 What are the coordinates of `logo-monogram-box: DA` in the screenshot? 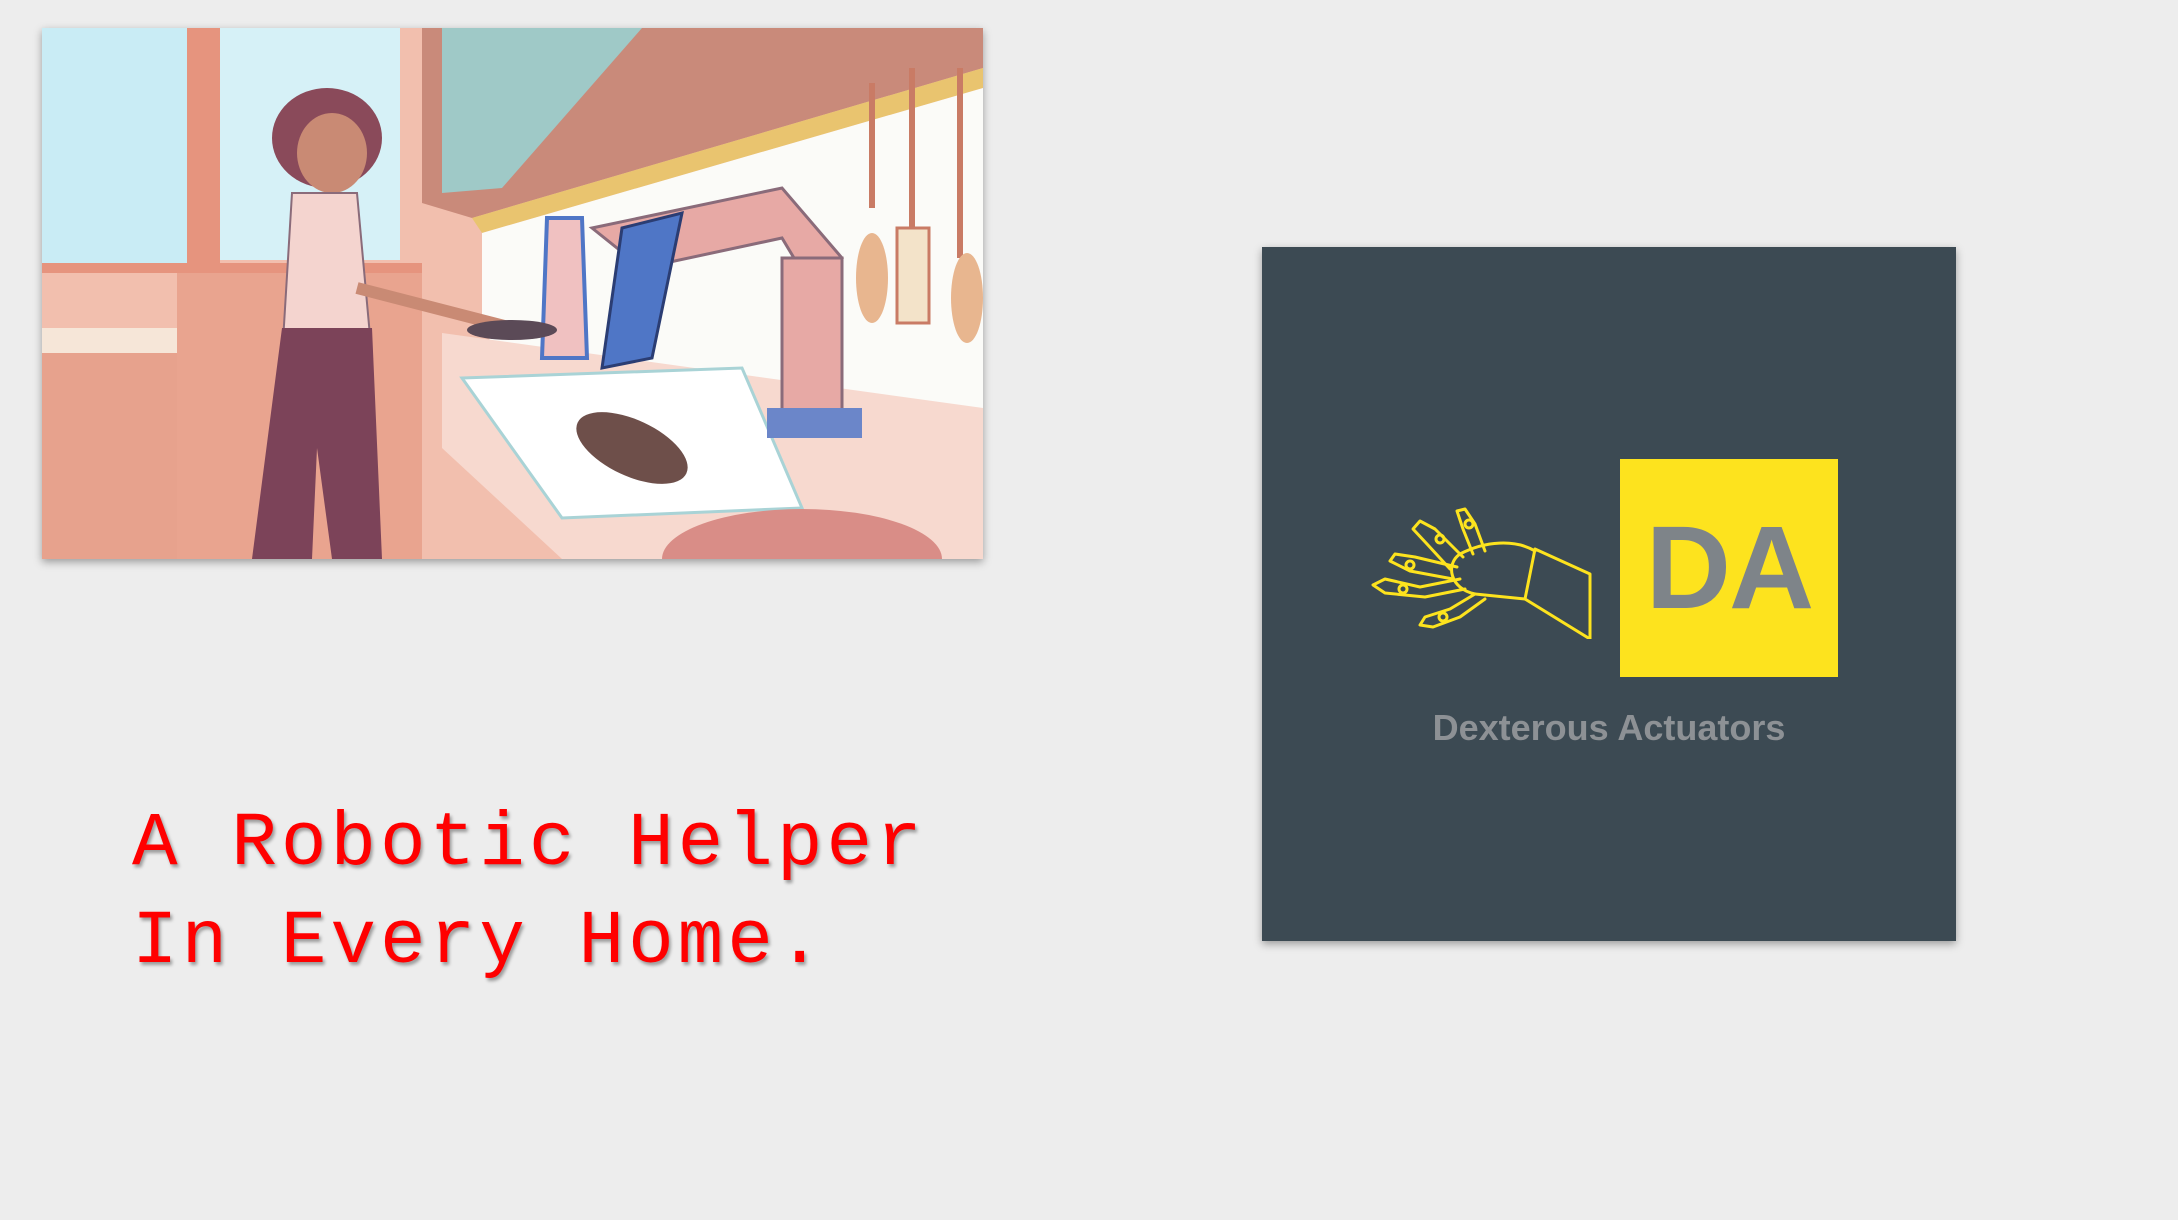 It's located at (1729, 568).